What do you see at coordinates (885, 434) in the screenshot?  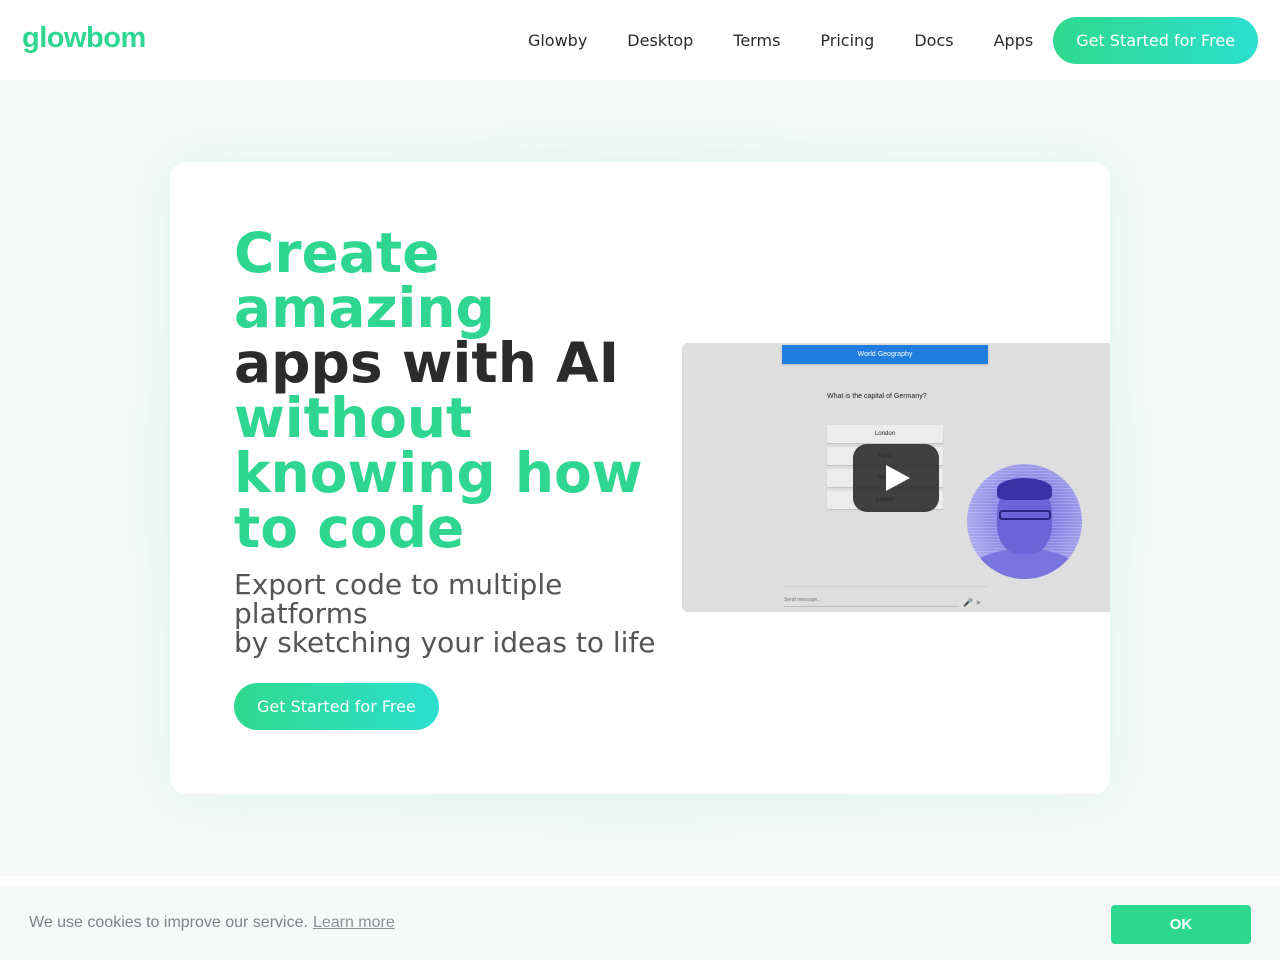 I see `quiz-option: London` at bounding box center [885, 434].